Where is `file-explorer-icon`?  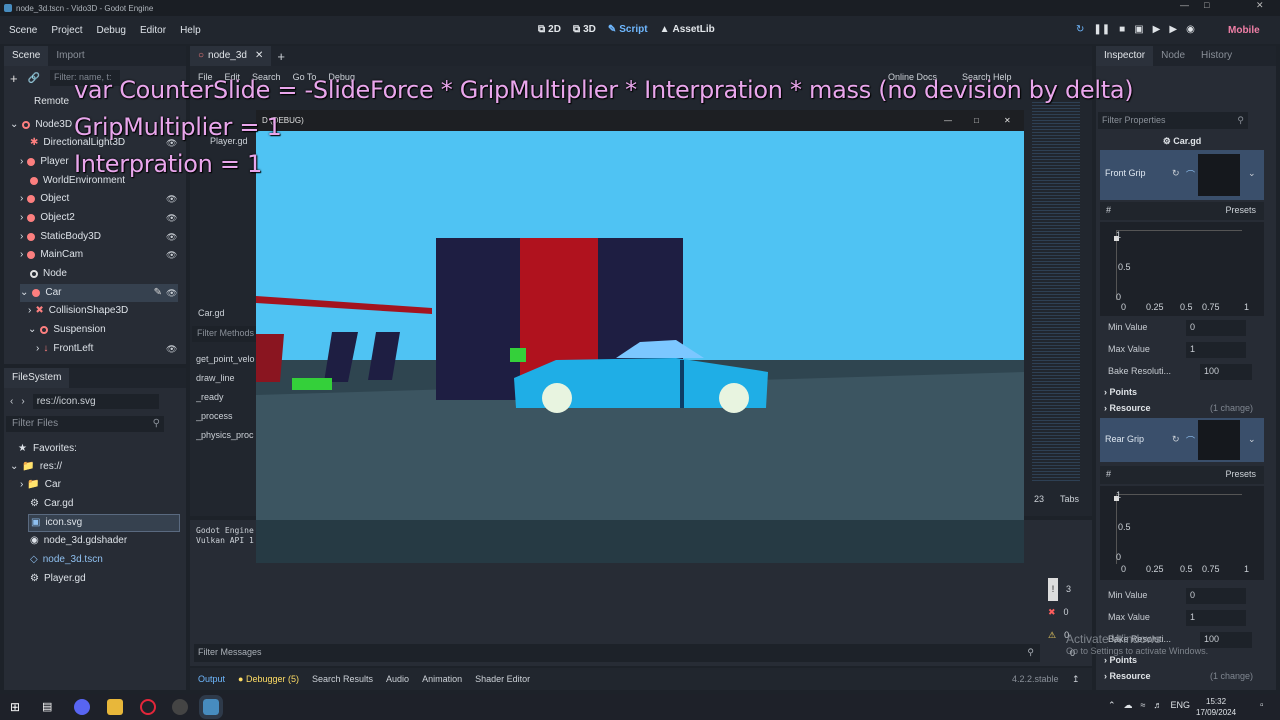
file-explorer-icon is located at coordinates (115, 707).